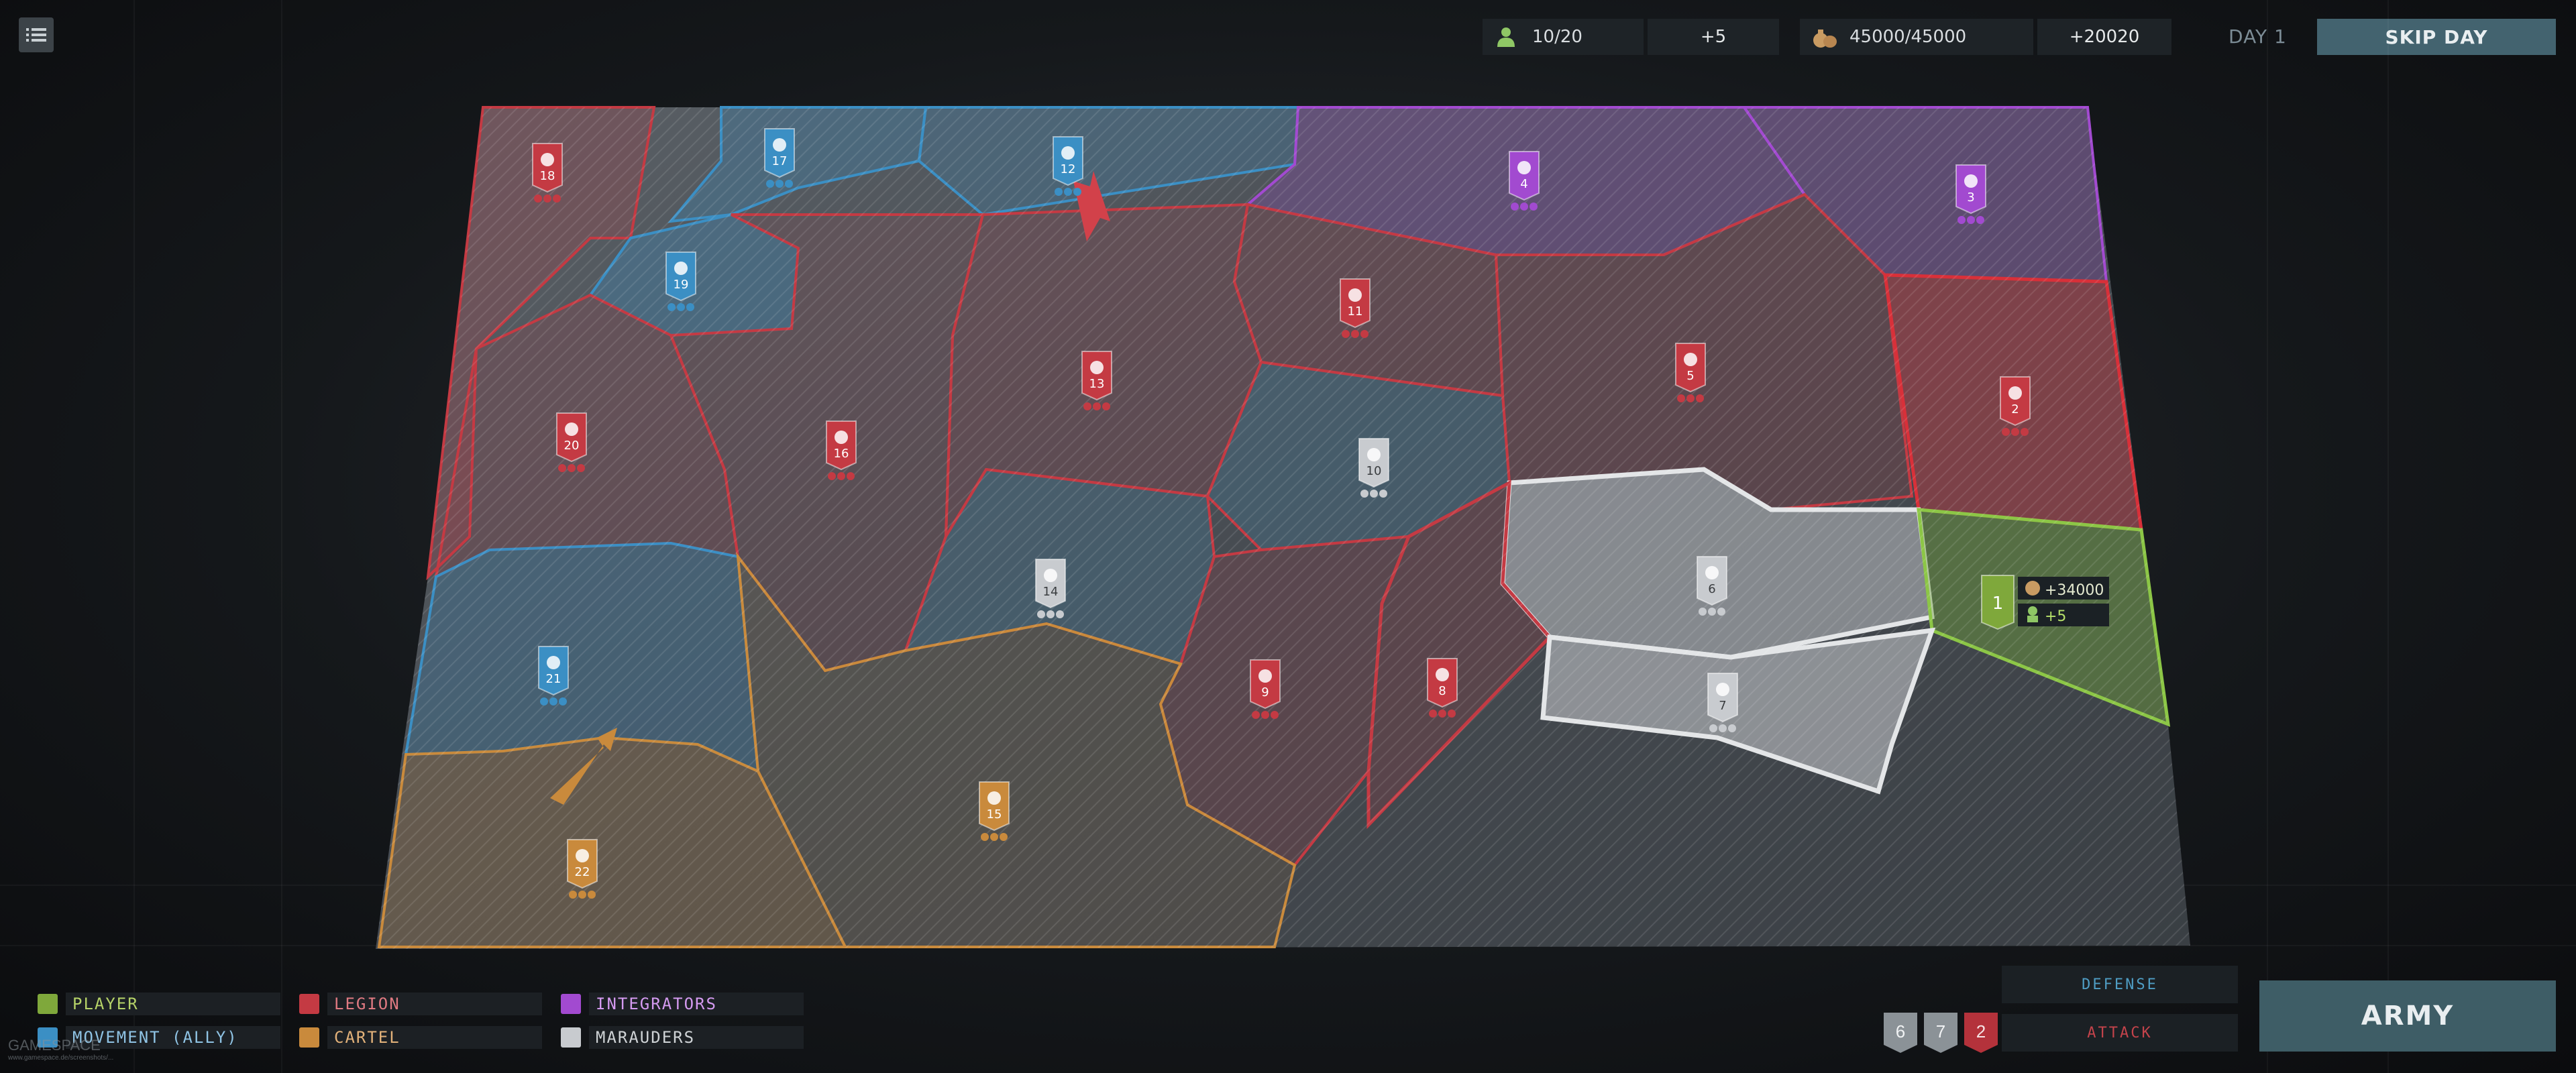 The image size is (2576, 1073). Describe the element at coordinates (2015, 409) in the screenshot. I see `region-number: 2` at that location.